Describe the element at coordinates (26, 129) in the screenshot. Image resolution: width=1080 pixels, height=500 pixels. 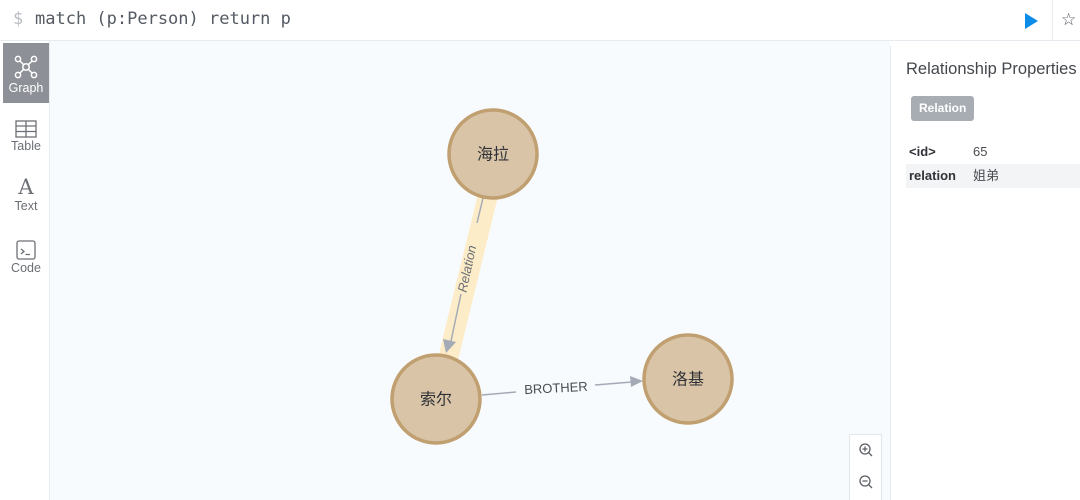
I see `table-icon` at that location.